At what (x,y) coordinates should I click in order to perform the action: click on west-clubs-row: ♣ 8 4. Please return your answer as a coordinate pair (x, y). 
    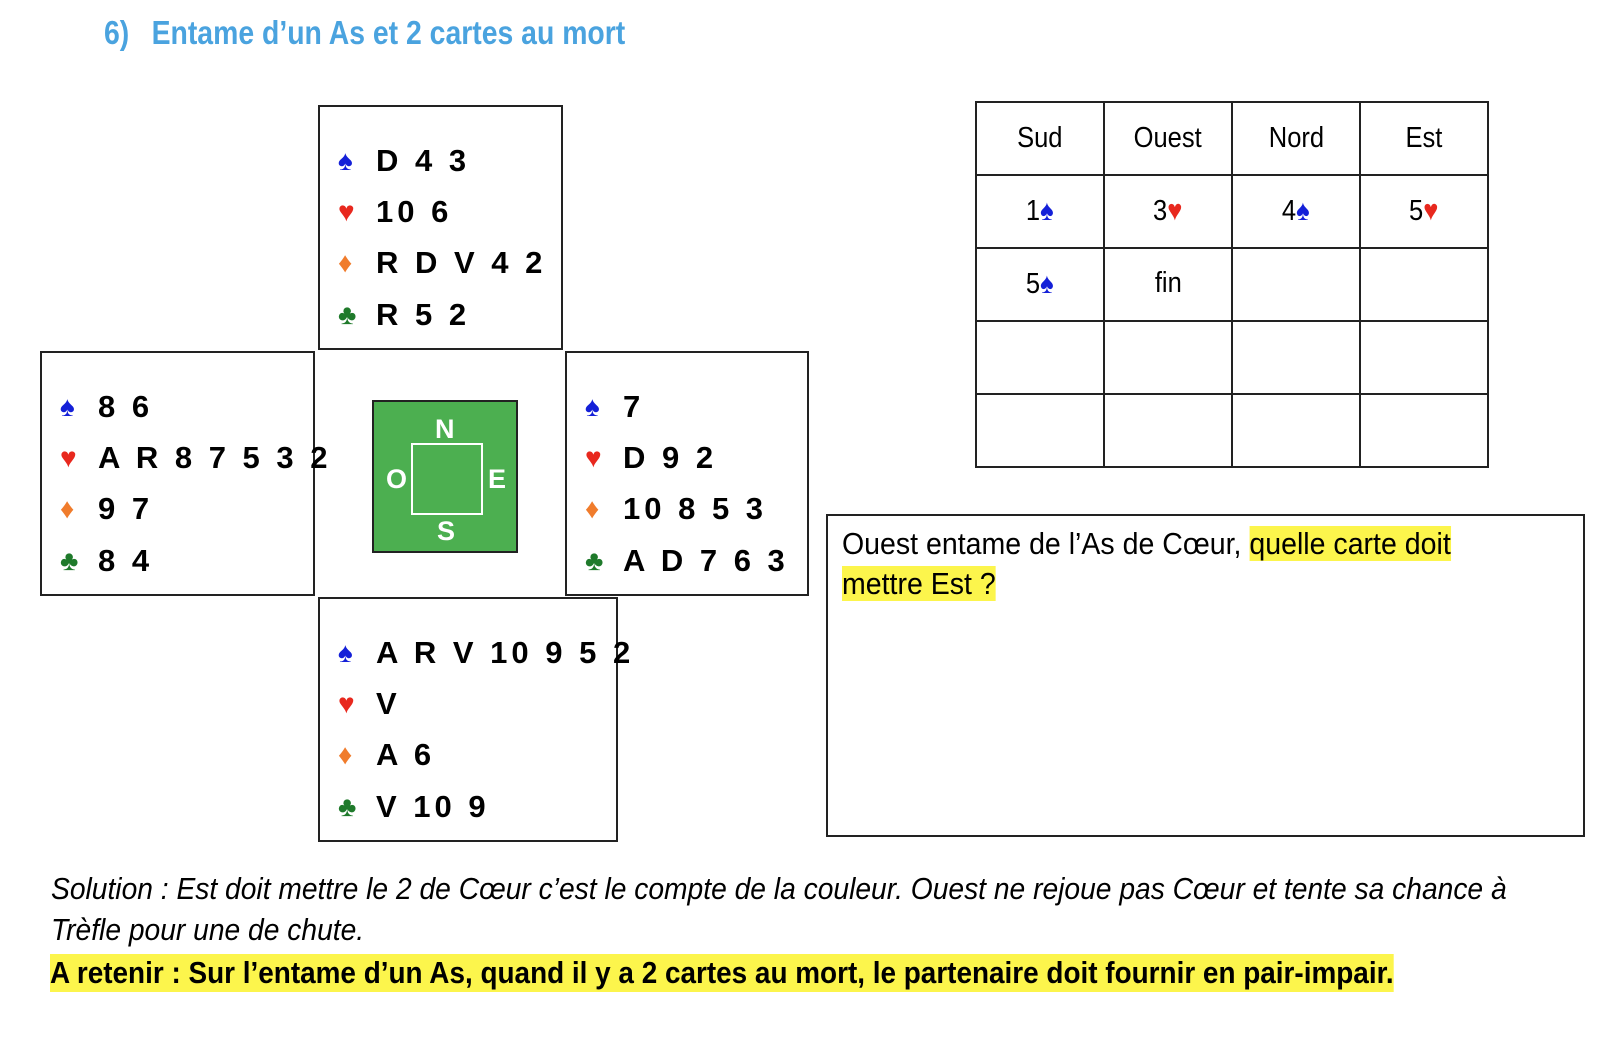
    Looking at the image, I should click on (106, 561).